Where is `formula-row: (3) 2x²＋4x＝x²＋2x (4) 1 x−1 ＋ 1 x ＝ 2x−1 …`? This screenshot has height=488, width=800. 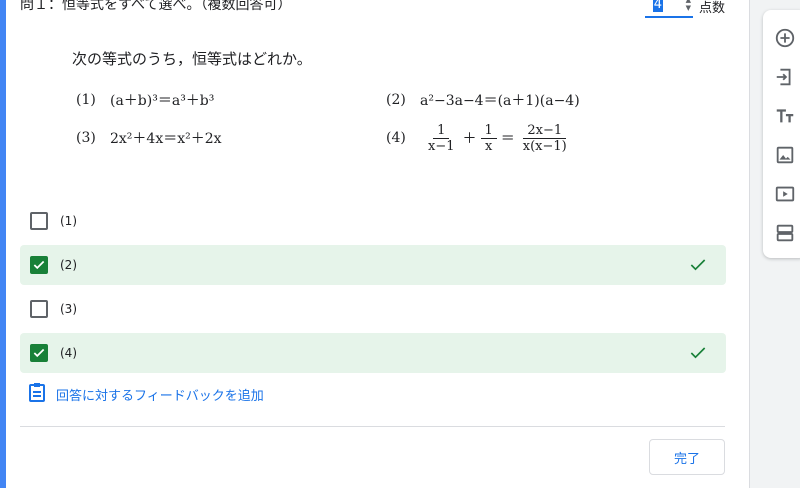
formula-row: (3) 2x²＋4x＝x²＋2x (4) 1 x−1 ＋ 1 x ＝ 2x−1 … is located at coordinates (382, 138).